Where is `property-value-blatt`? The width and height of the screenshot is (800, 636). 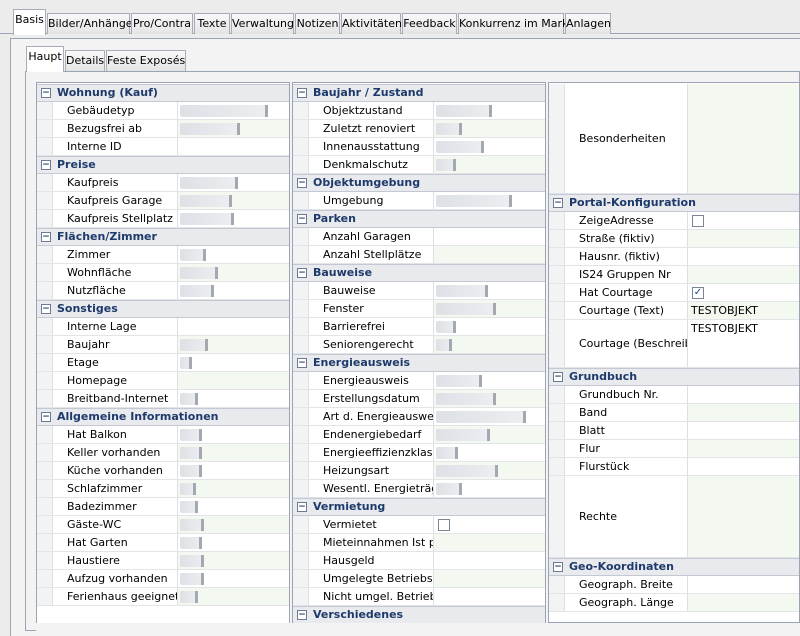
property-value-blatt is located at coordinates (743, 430).